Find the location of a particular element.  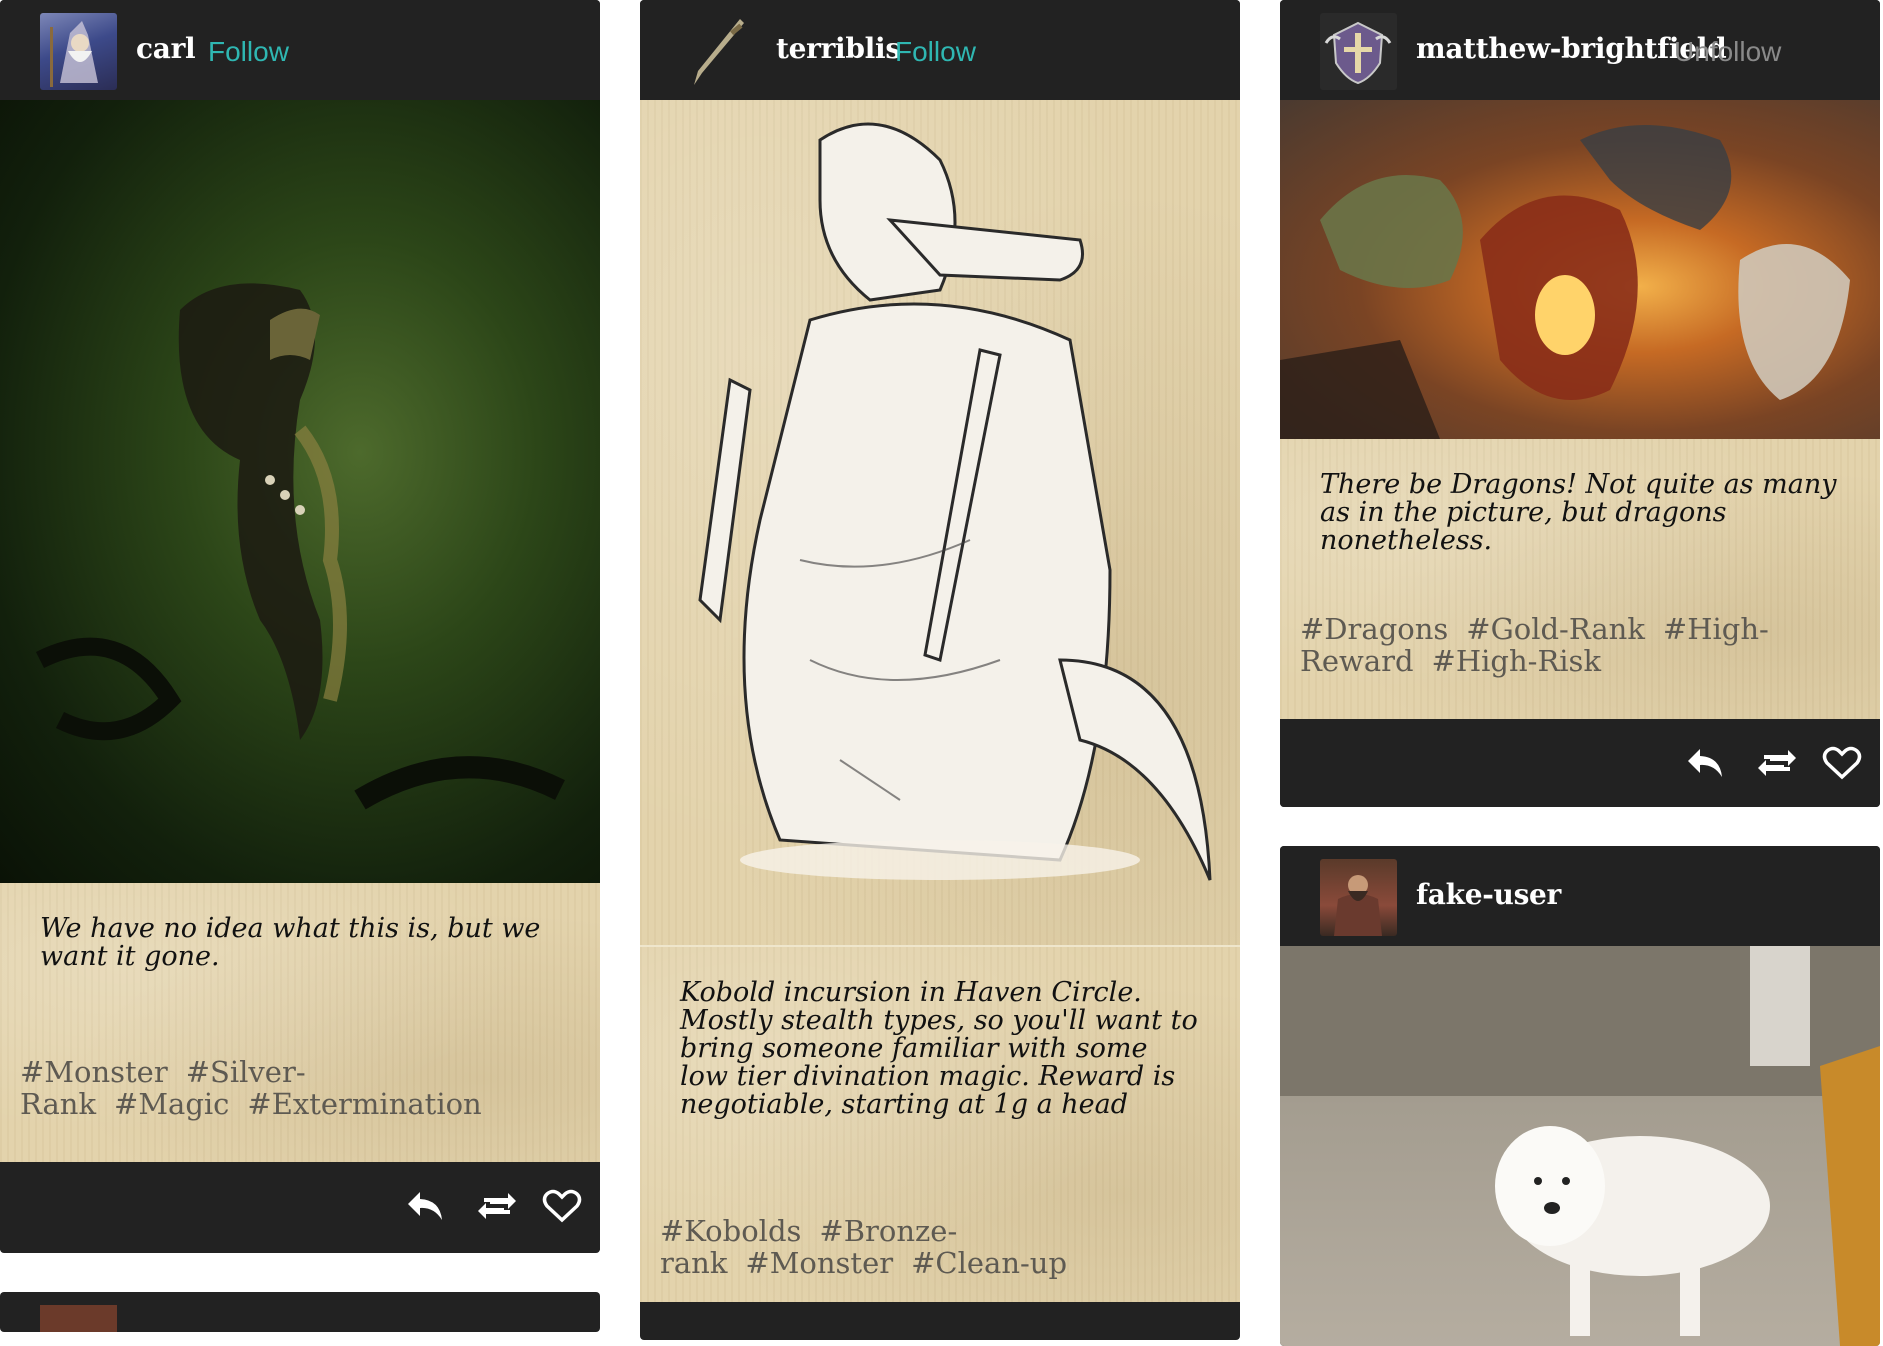

tag: #Clean-up is located at coordinates (989, 1263).